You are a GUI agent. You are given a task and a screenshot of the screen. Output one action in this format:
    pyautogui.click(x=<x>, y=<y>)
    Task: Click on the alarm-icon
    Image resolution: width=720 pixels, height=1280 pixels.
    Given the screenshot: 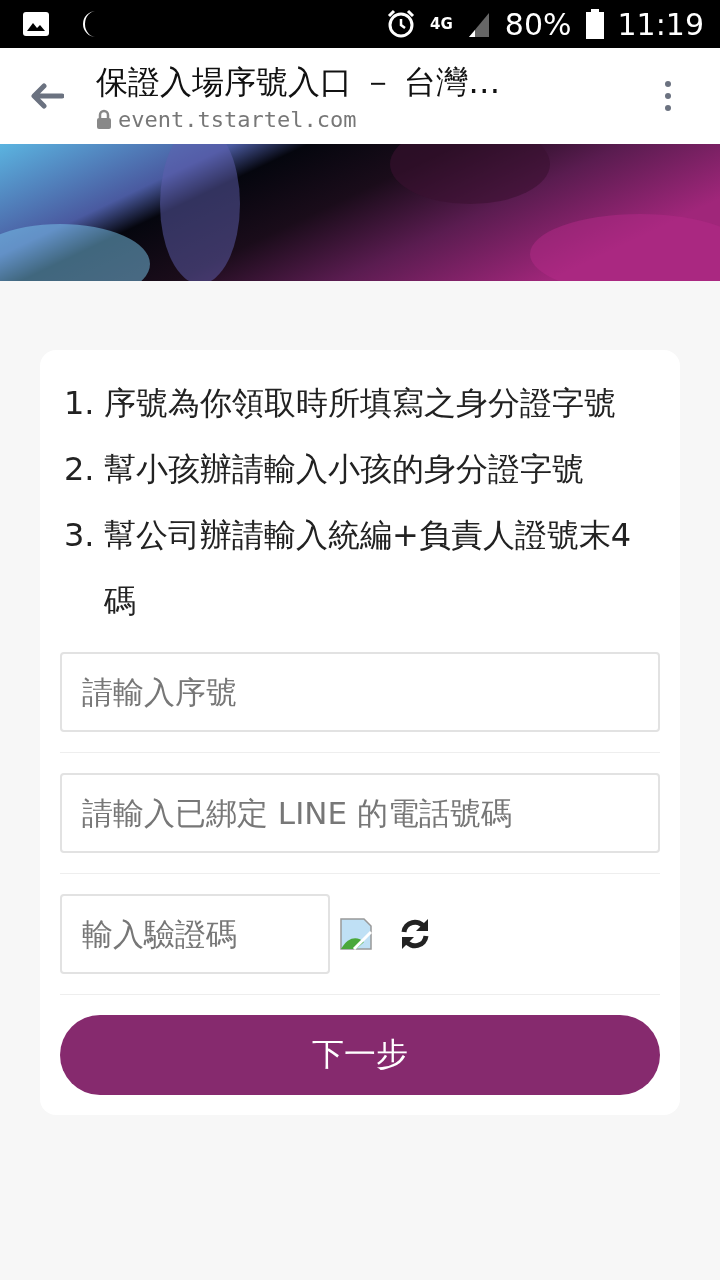 What is the action you would take?
    pyautogui.click(x=401, y=24)
    